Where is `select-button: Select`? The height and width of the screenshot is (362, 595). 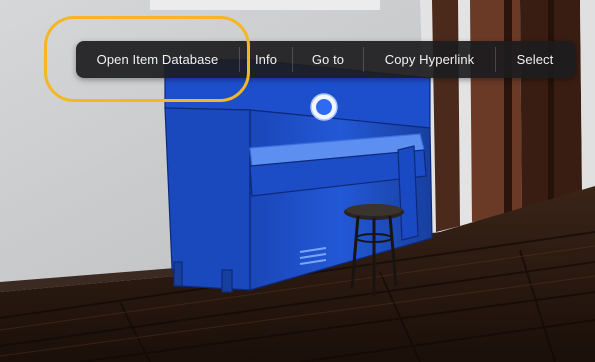 select-button: Select is located at coordinates (535, 59).